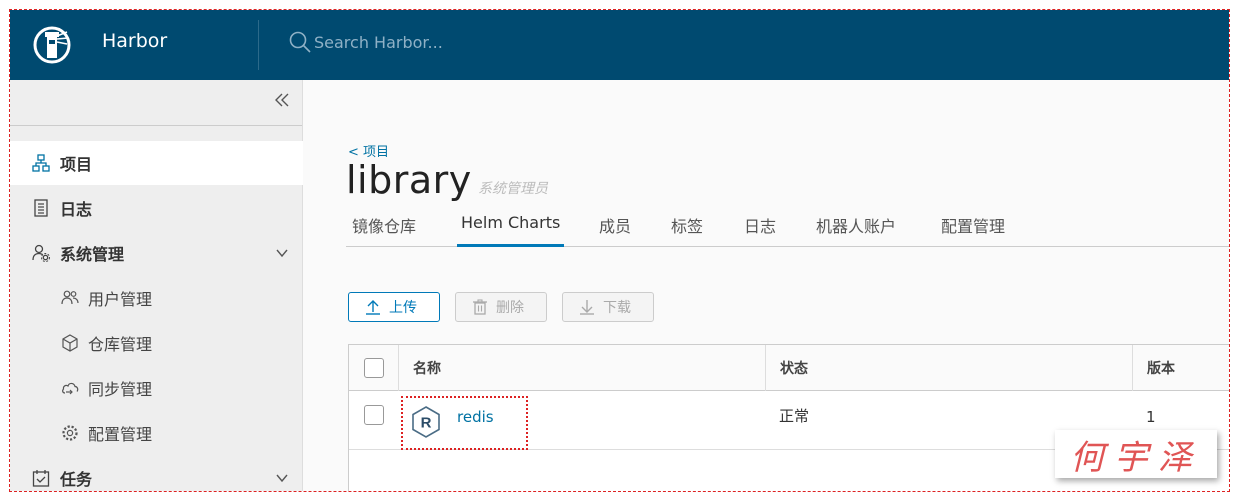  What do you see at coordinates (384, 226) in the screenshot?
I see `tab-repositories: 镜像仓库` at bounding box center [384, 226].